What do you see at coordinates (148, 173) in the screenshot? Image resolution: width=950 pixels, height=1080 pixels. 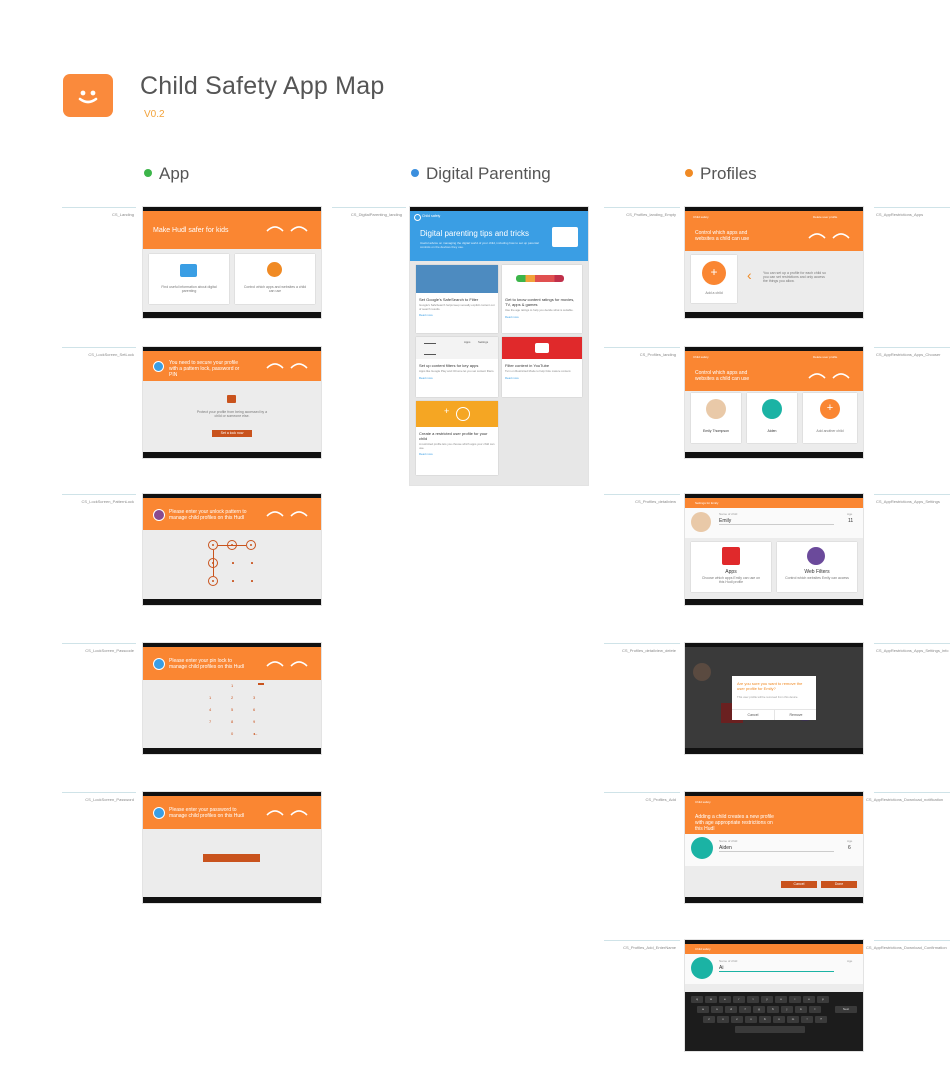 I see `app-dot-icon` at bounding box center [148, 173].